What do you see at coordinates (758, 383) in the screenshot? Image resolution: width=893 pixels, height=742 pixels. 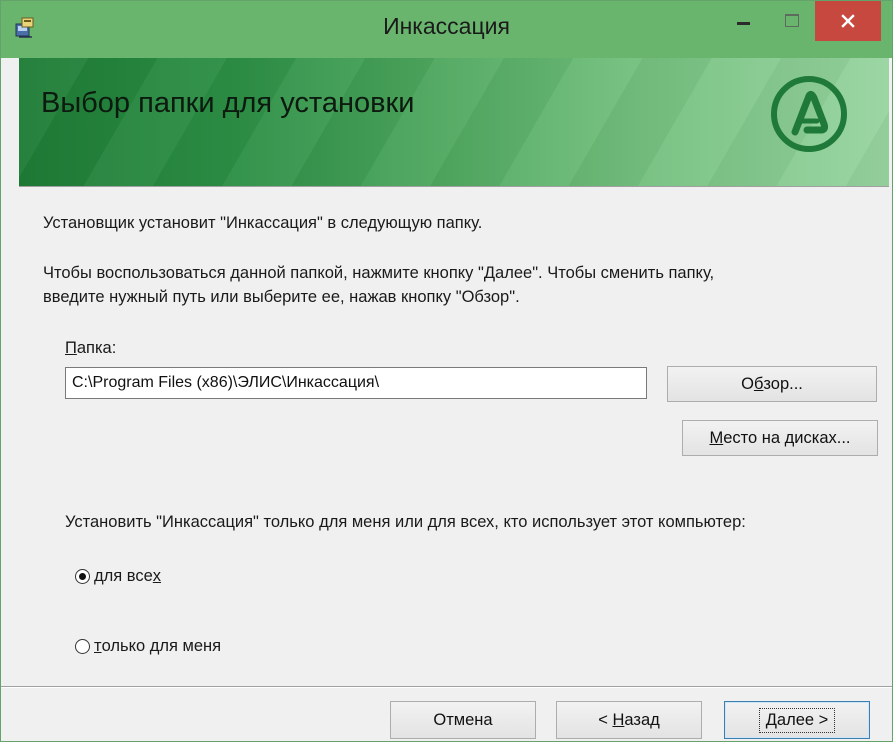 I see `browse-label-mnemonic: б` at bounding box center [758, 383].